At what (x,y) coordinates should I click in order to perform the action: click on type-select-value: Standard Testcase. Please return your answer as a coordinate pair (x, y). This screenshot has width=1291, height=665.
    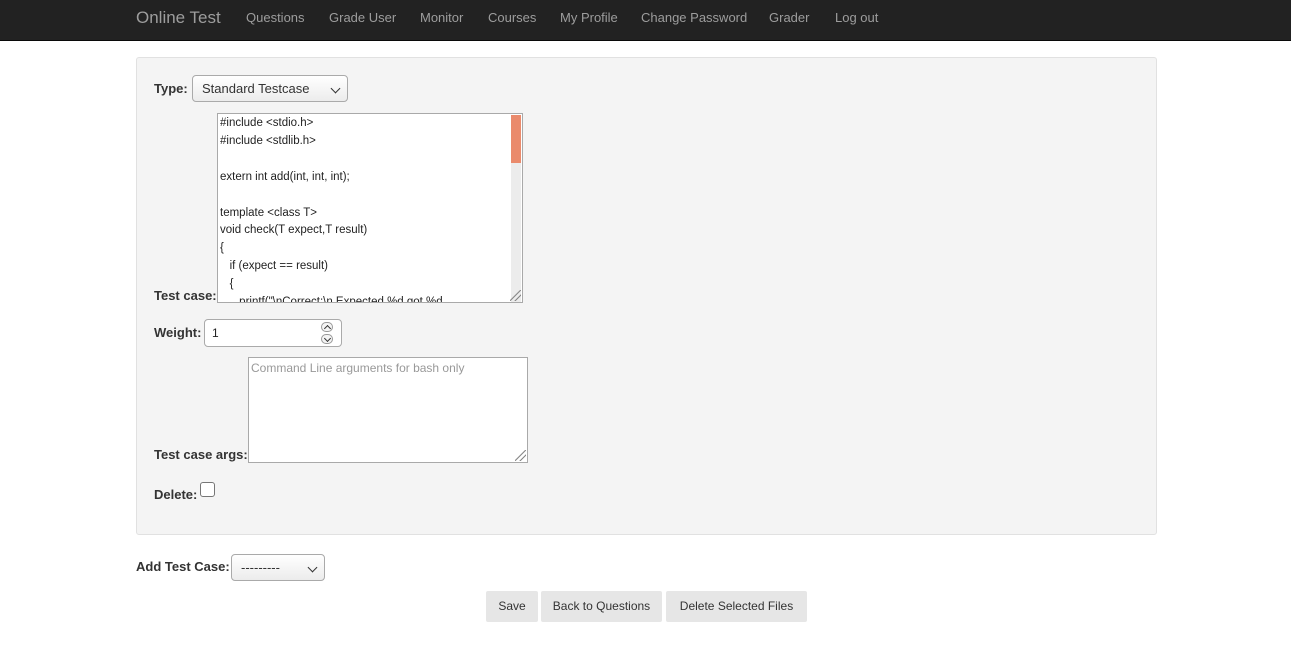
    Looking at the image, I should click on (256, 88).